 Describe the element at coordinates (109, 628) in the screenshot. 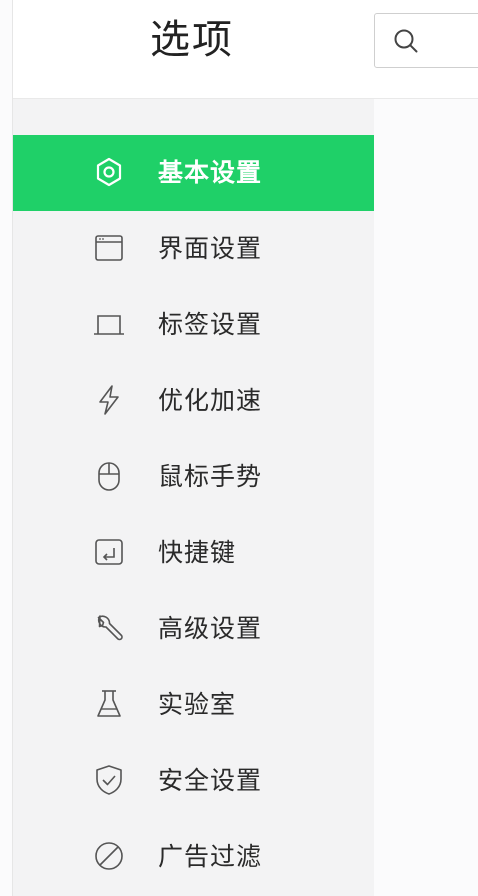

I see `wrench-icon` at that location.